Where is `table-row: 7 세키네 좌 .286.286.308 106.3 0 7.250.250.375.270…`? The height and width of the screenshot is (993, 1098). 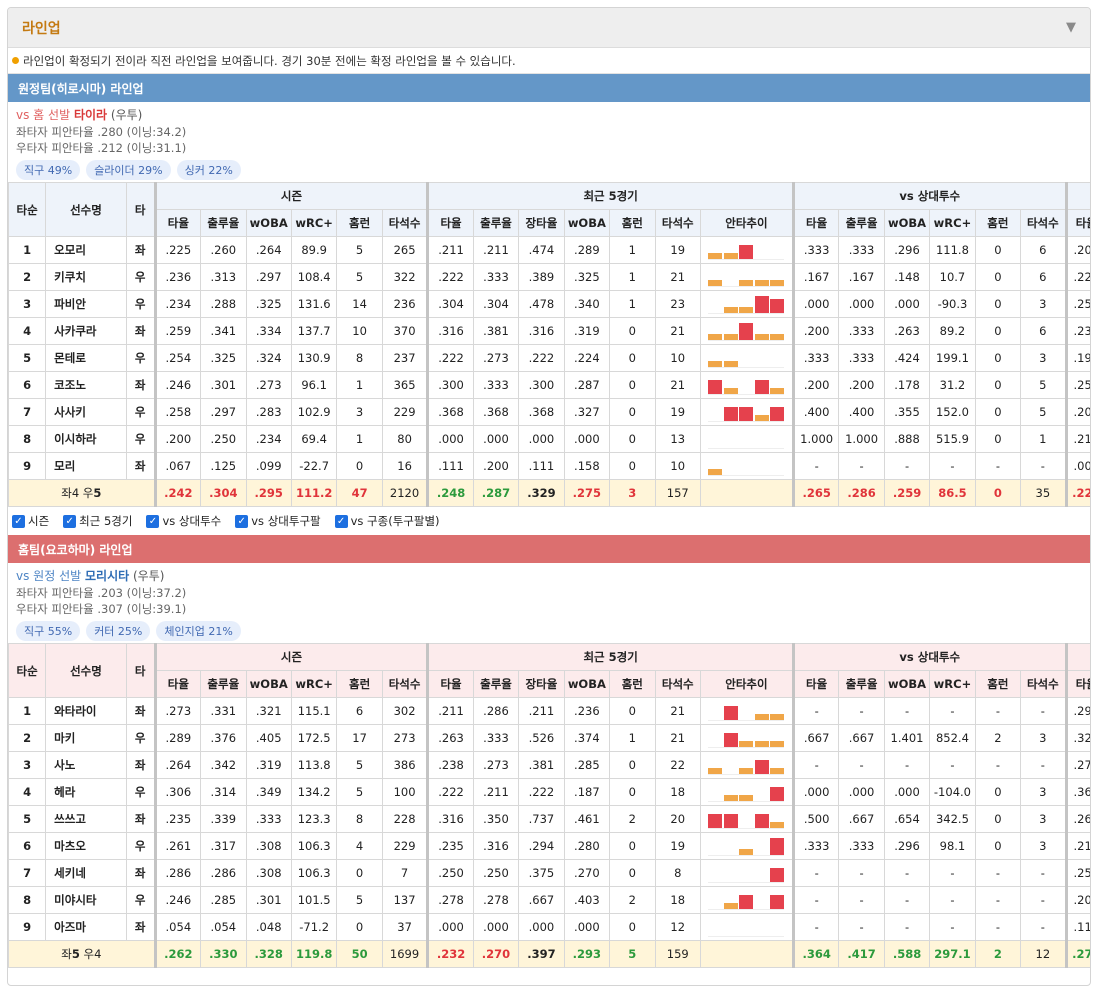 table-row: 7 세키네 좌 .286.286.308 106.3 0 7.250.250.375.270… is located at coordinates (549, 873).